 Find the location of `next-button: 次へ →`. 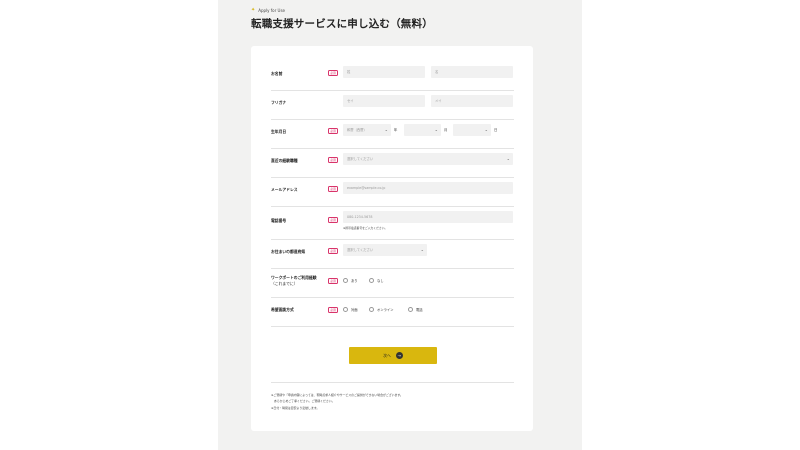

next-button: 次へ → is located at coordinates (393, 355).